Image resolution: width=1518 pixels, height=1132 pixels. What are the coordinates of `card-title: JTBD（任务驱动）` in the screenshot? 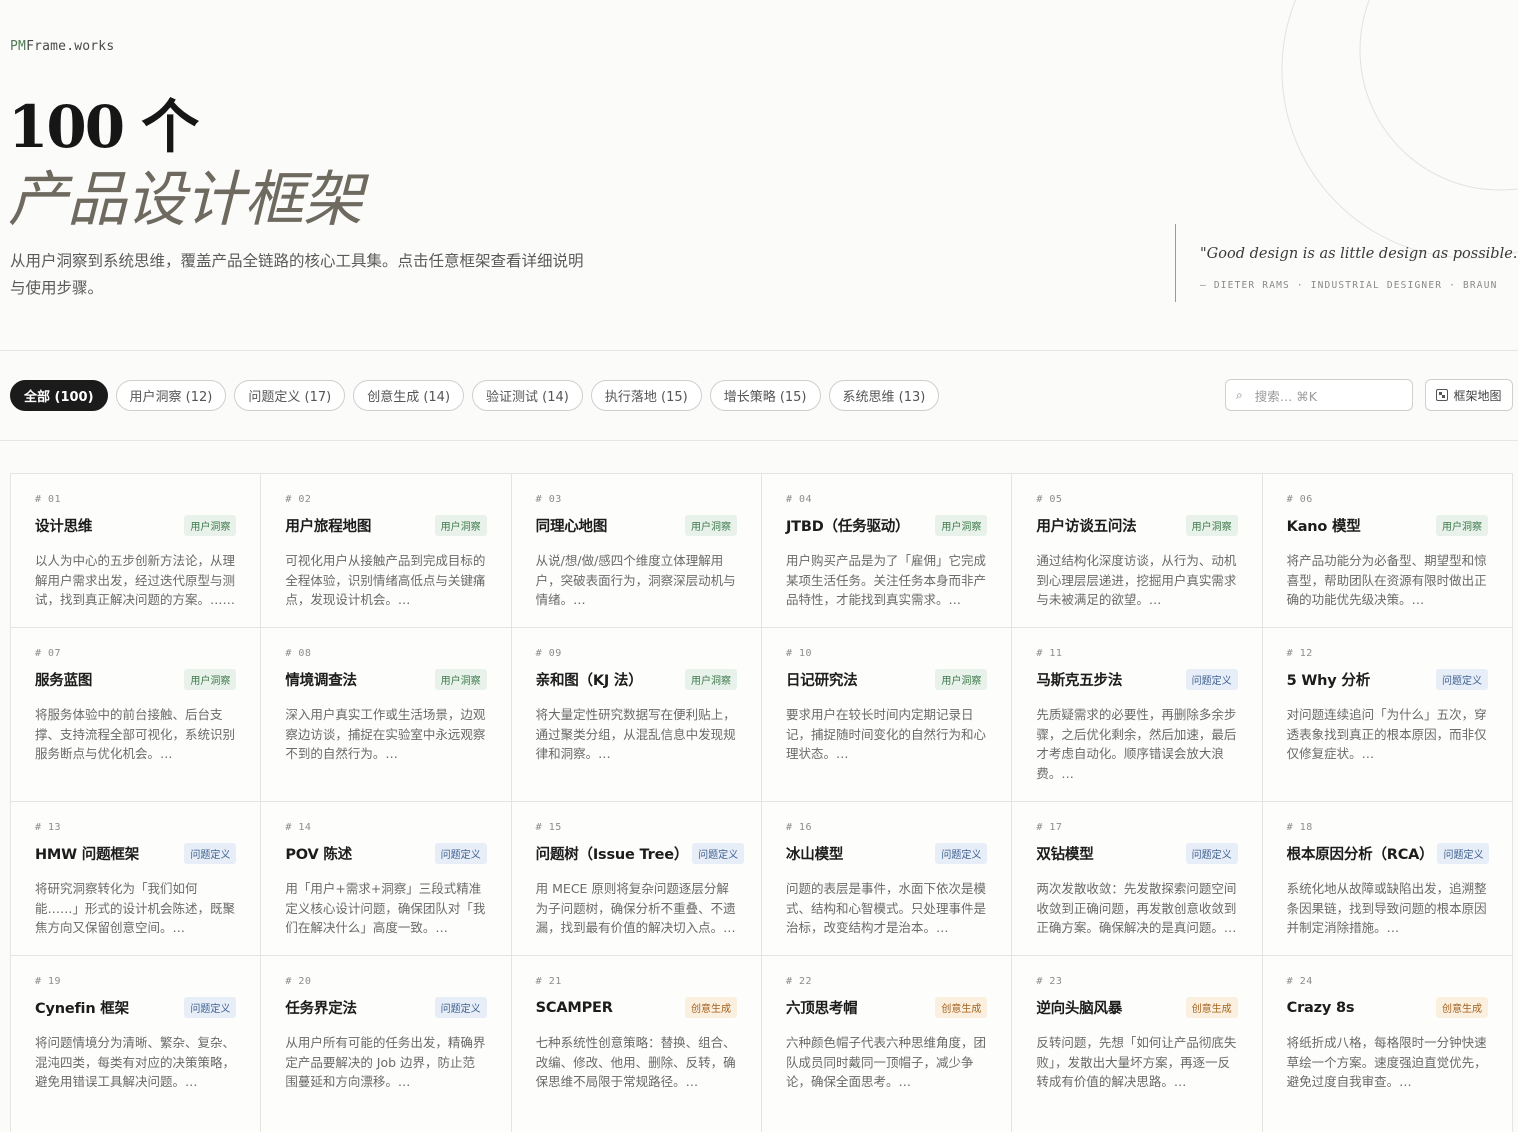 It's located at (847, 527).